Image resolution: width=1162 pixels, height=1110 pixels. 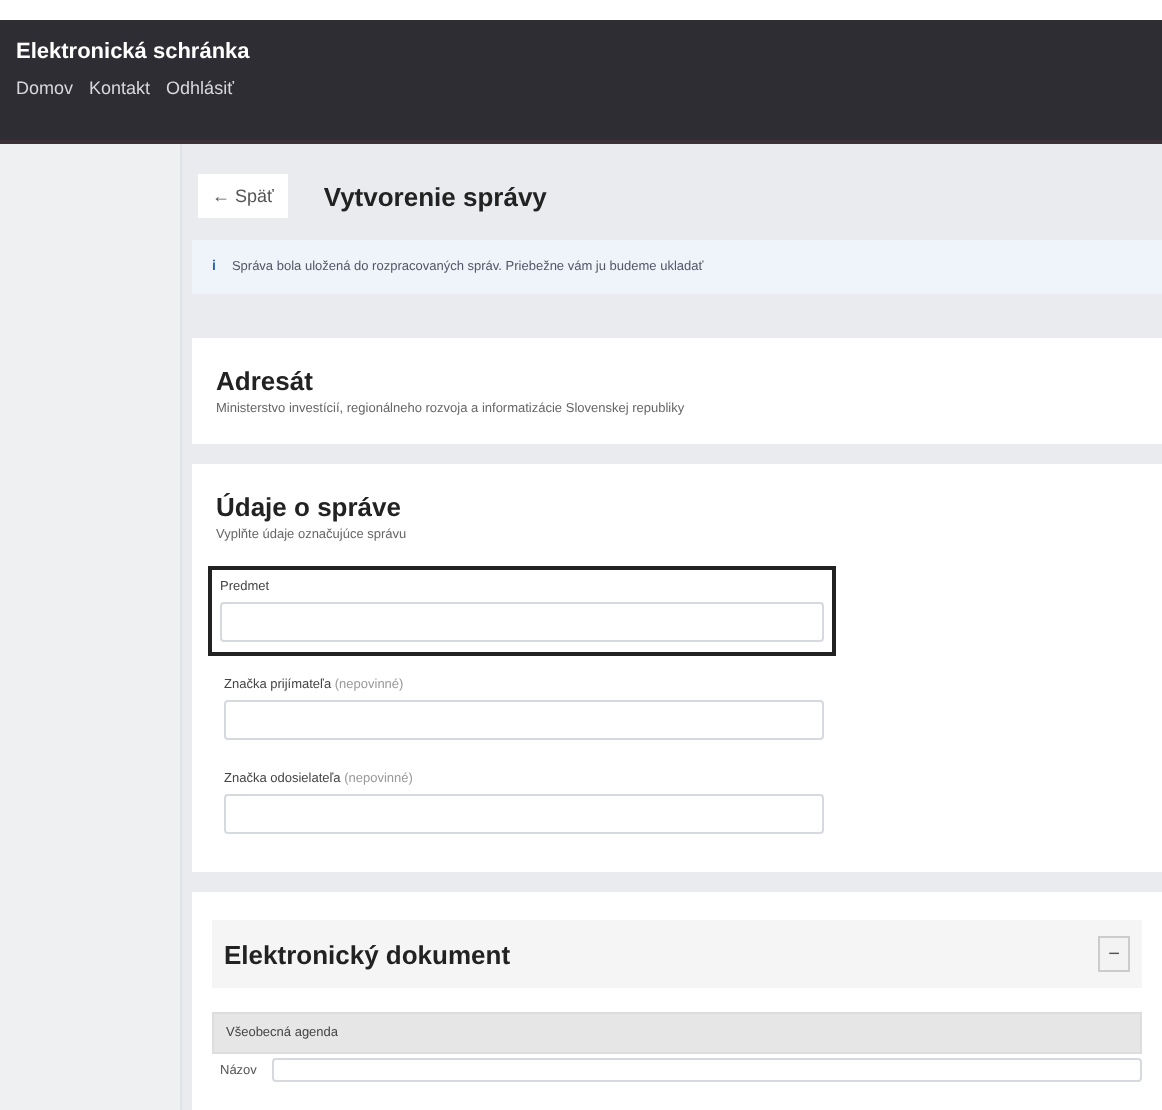 What do you see at coordinates (367, 954) in the screenshot?
I see `section-title: Elektronický dokument` at bounding box center [367, 954].